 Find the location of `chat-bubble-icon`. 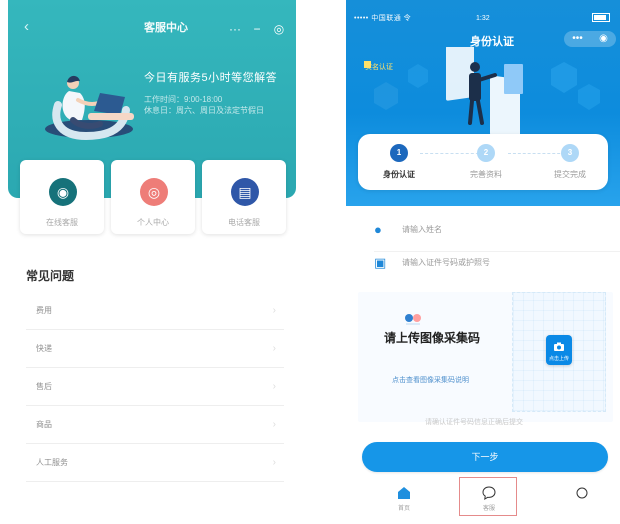

chat-bubble-icon is located at coordinates (489, 493).